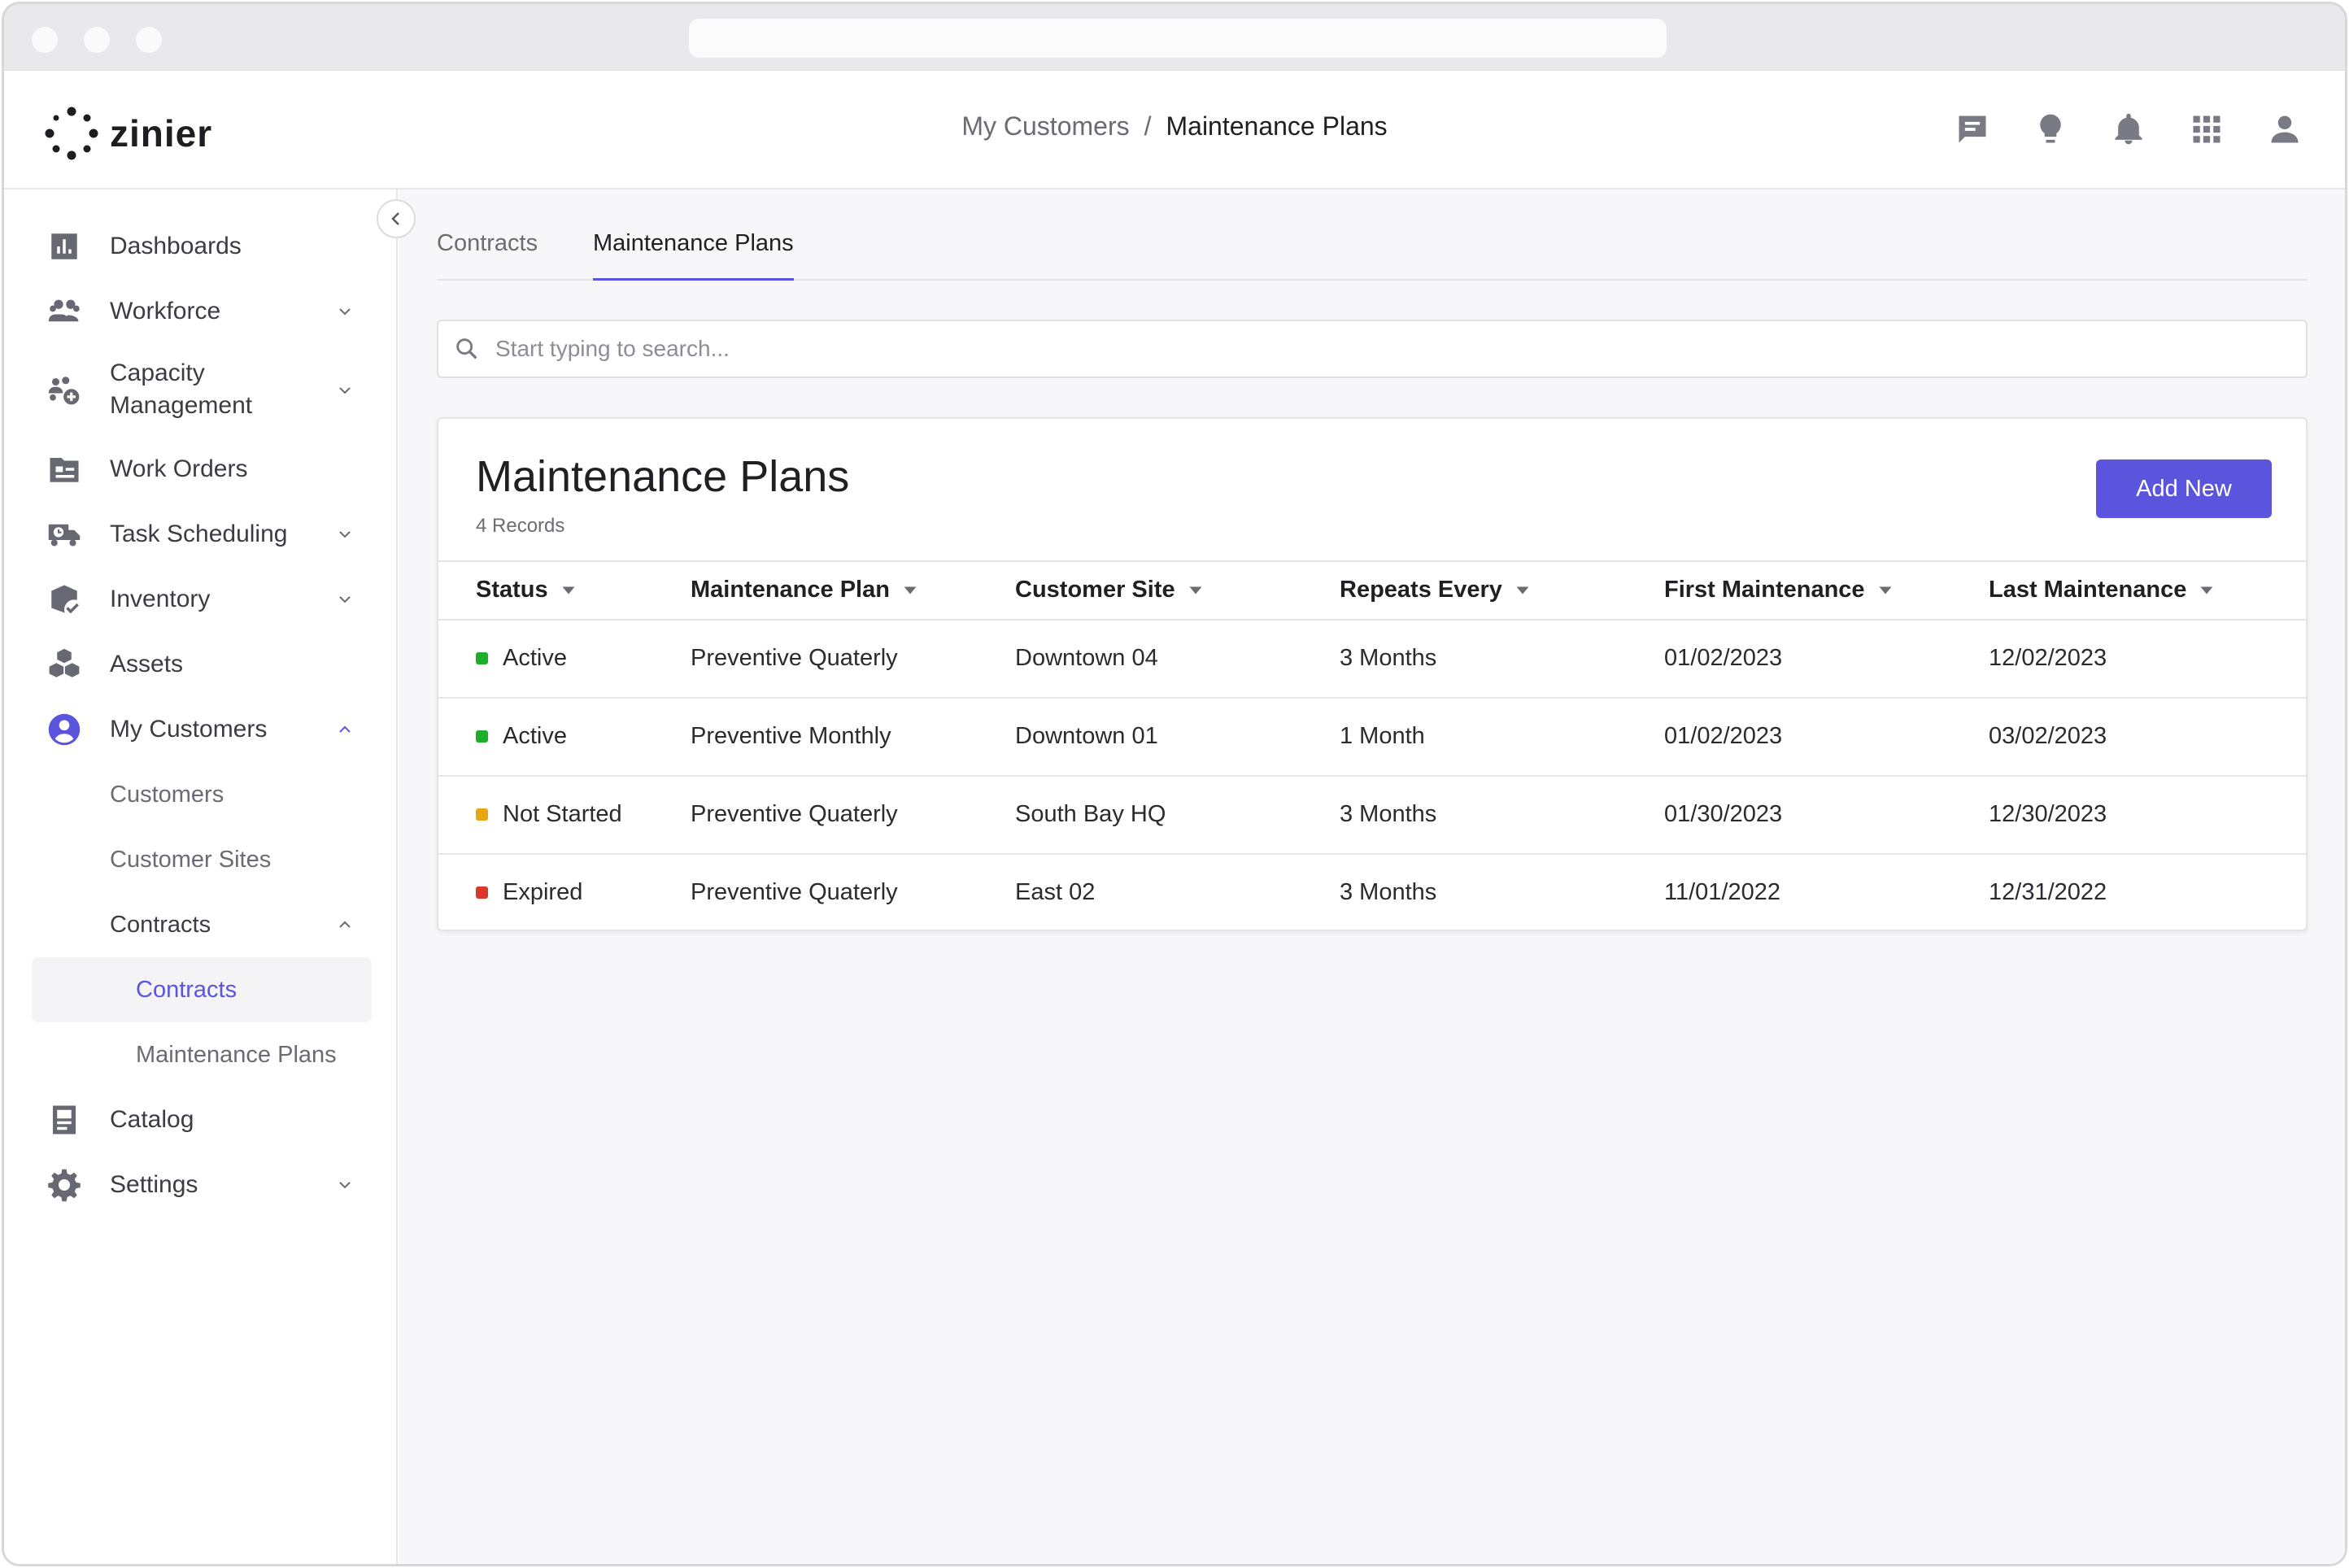 The width and height of the screenshot is (2349, 1568). I want to click on sidebar-item-task-scheduling: Task Scheduling, so click(201, 534).